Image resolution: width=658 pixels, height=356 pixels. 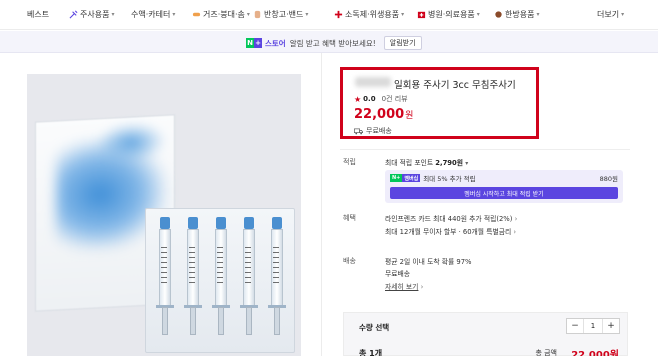 I want to click on start-membership-button: 멤버십 시작하고 최대 적립 받기, so click(x=504, y=193).